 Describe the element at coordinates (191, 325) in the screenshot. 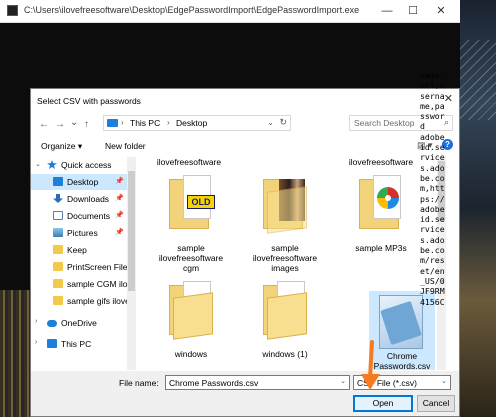

I see `folder-item-windows: windows` at that location.